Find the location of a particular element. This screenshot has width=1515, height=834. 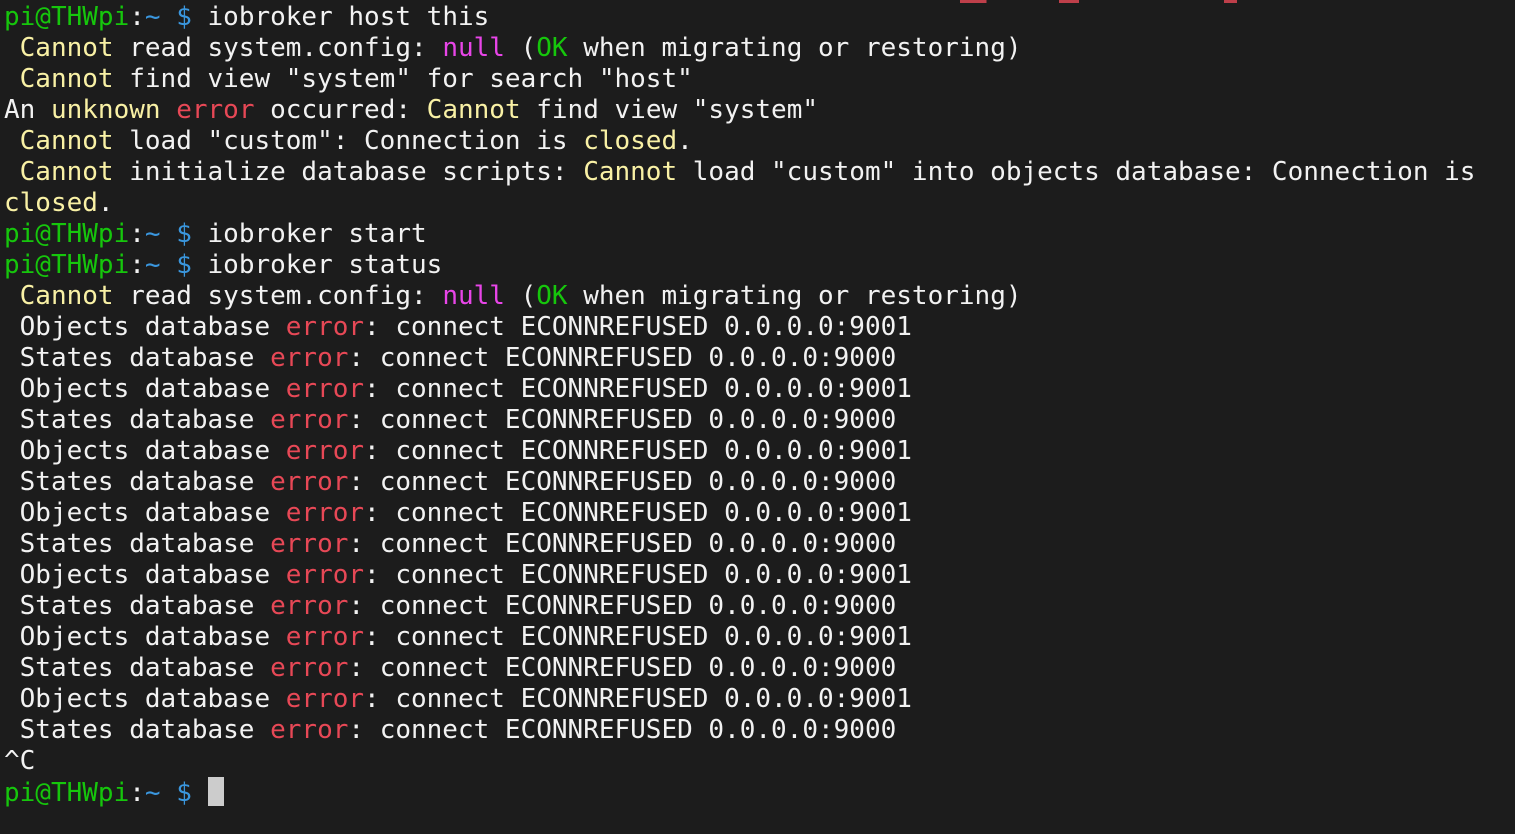

terminal-text-segment: find view "system" for search "host" is located at coordinates (403, 79).